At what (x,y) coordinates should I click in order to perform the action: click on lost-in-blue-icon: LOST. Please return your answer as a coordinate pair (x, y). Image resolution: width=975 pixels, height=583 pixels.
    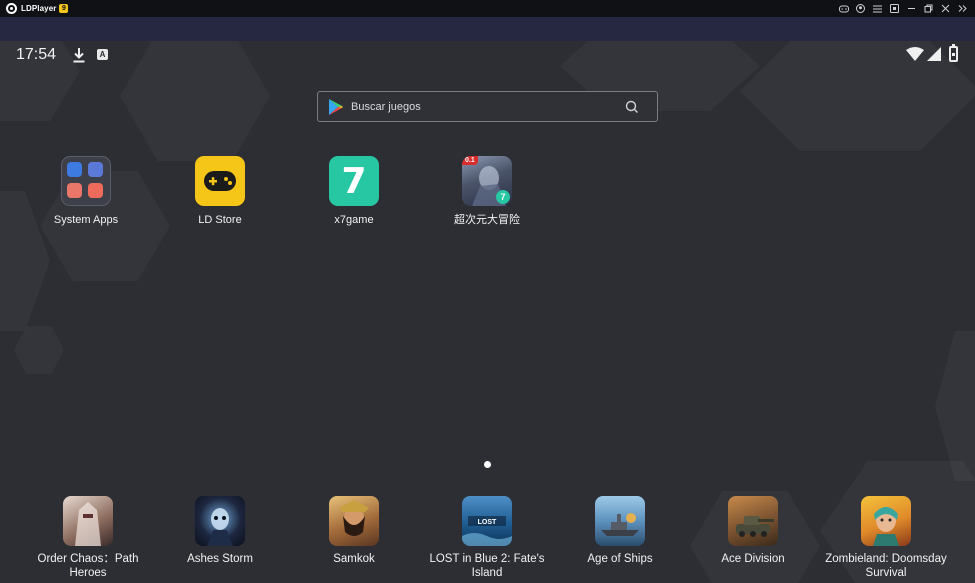
    Looking at the image, I should click on (487, 521).